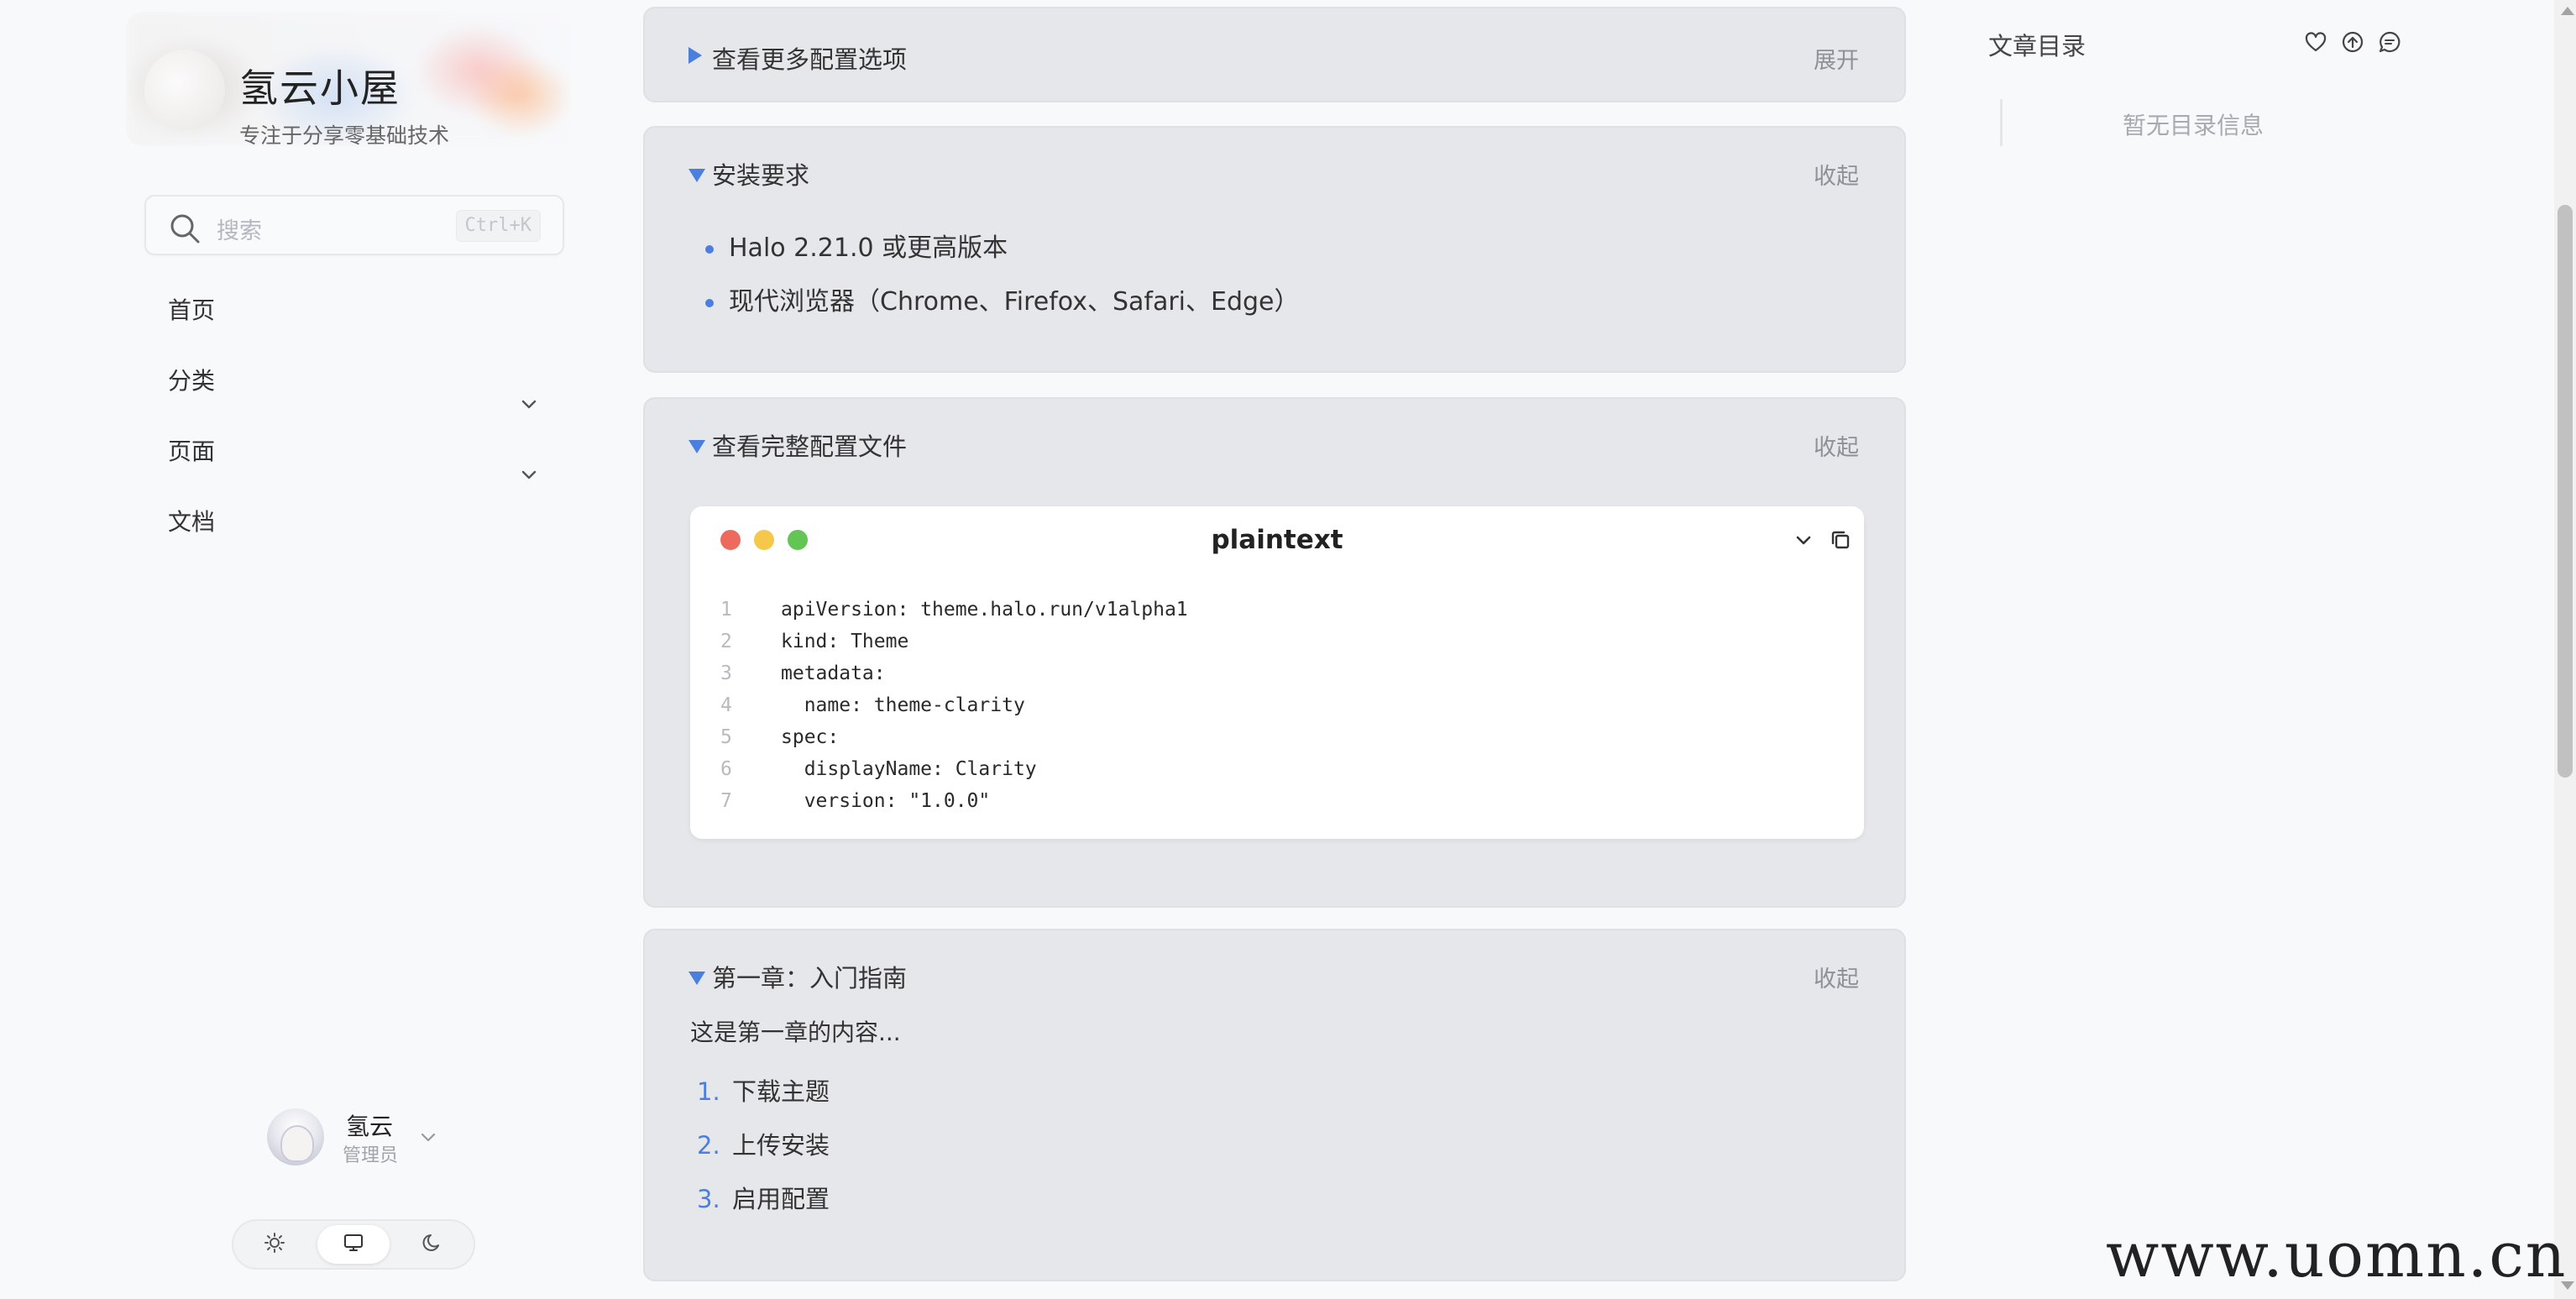  I want to click on nav-item-label: 文档, so click(192, 522).